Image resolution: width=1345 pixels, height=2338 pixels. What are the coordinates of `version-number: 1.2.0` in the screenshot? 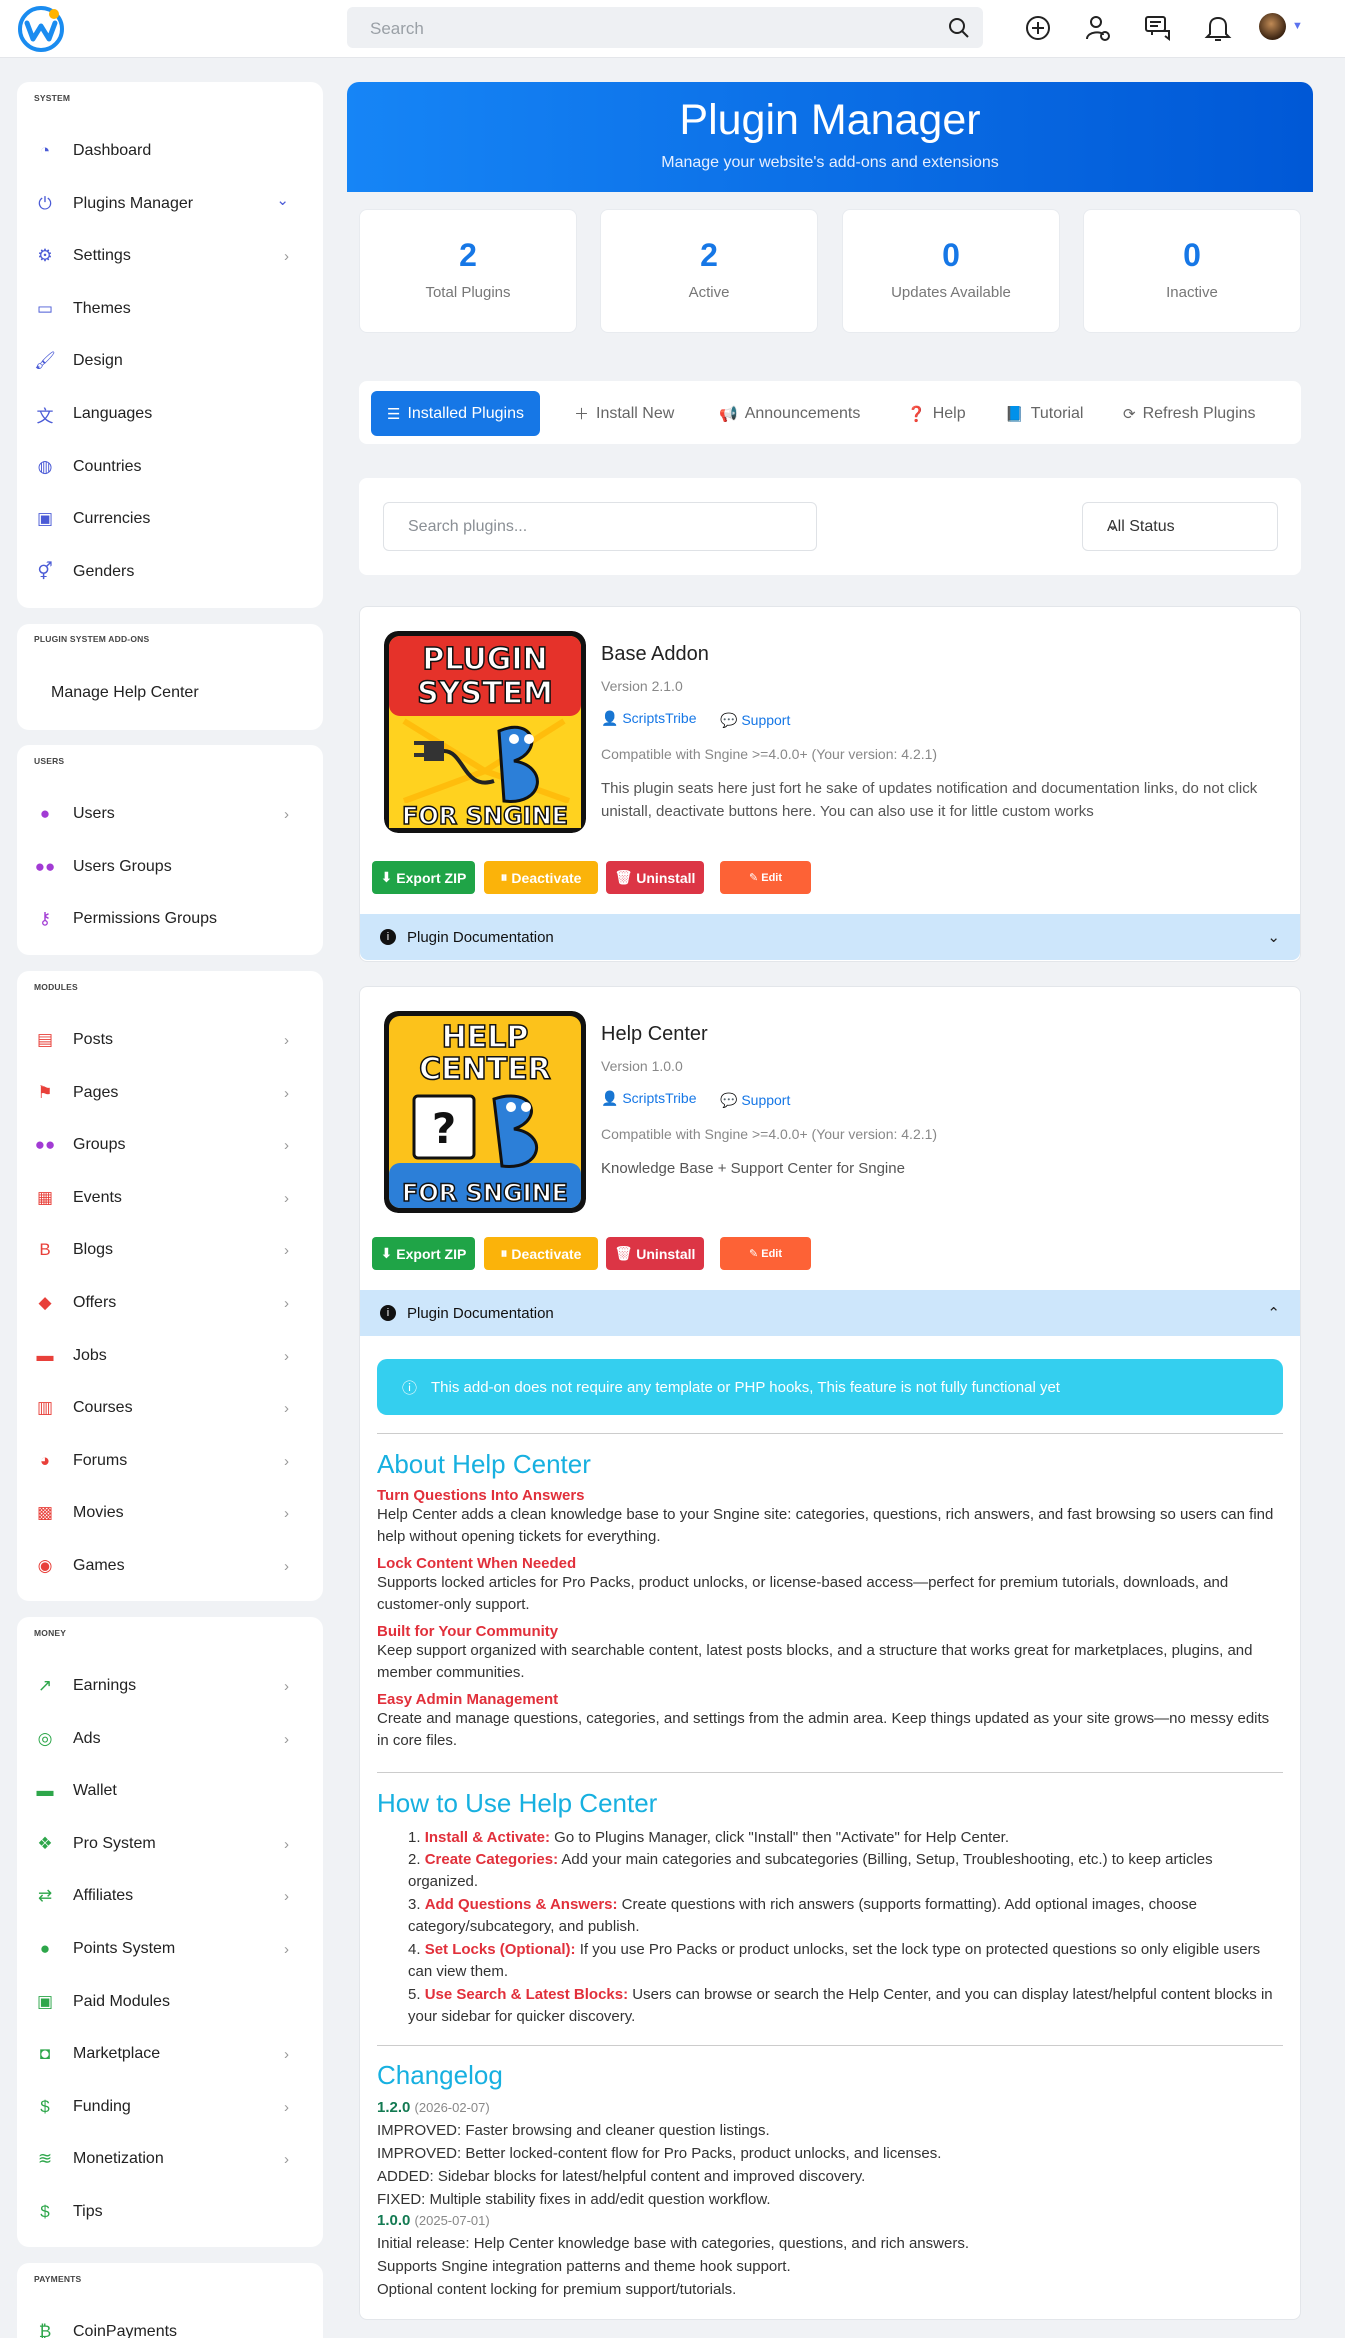 It's located at (394, 2107).